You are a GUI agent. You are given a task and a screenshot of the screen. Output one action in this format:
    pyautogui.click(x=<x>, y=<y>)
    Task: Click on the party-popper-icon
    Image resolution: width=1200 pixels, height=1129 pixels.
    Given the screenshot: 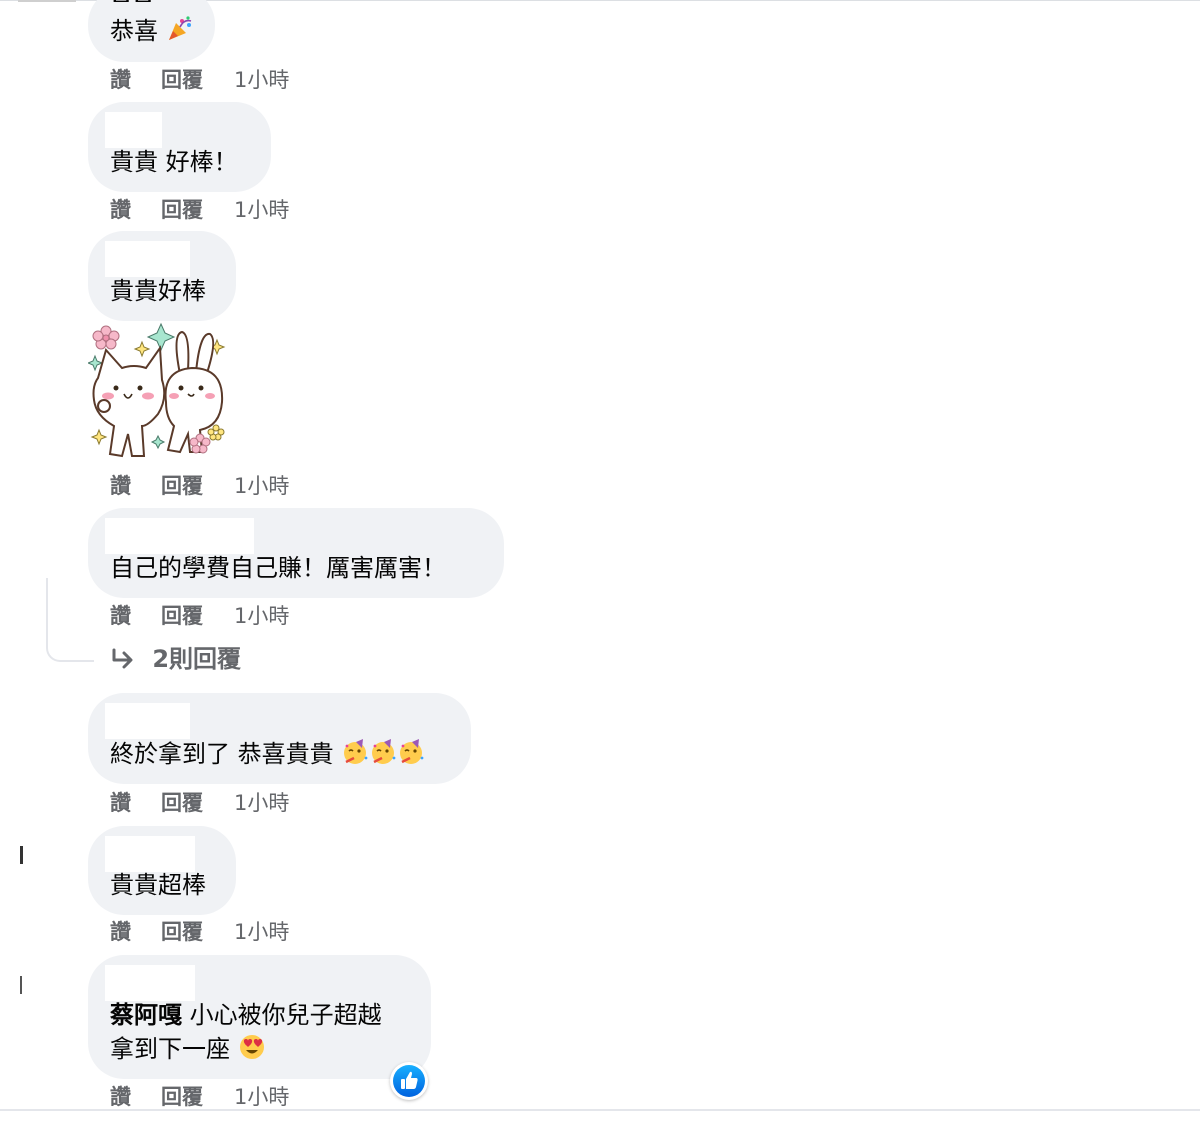 What is the action you would take?
    pyautogui.click(x=179, y=28)
    